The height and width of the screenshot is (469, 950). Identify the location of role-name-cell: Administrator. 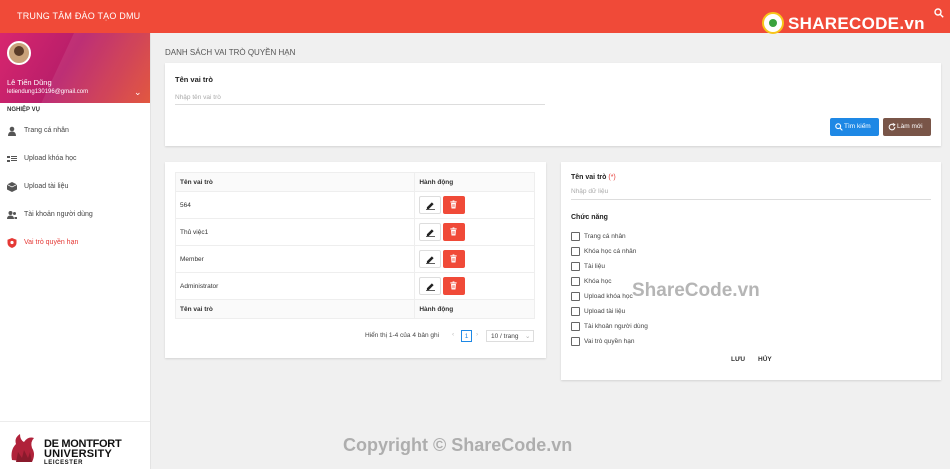
(295, 286).